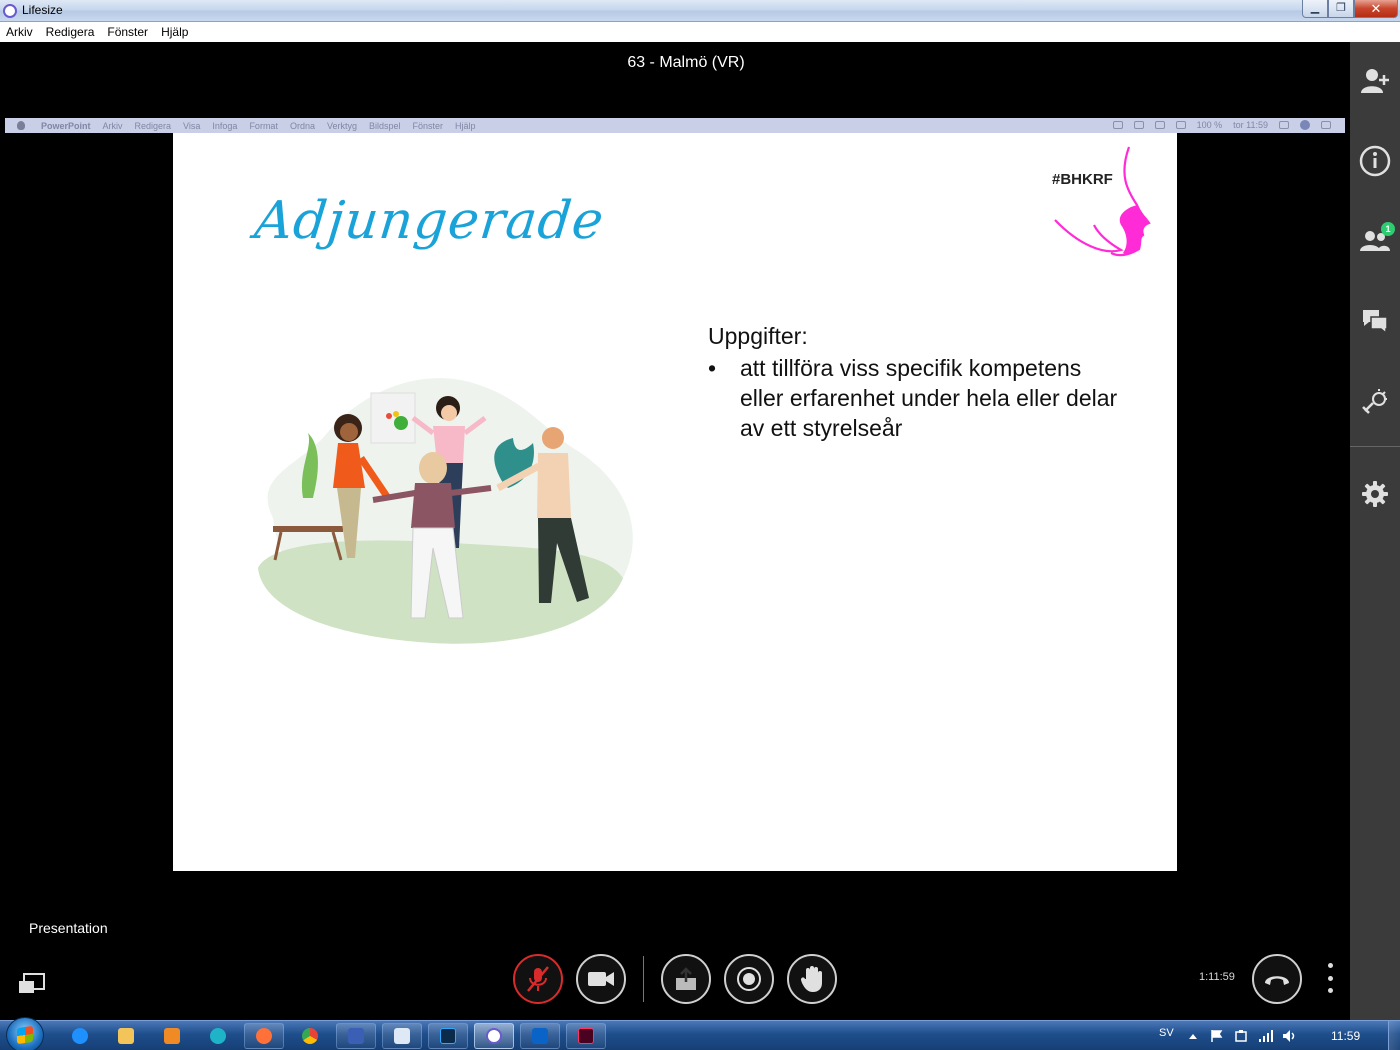 Image resolution: width=1400 pixels, height=1050 pixels. I want to click on start-button, so click(25, 1033).